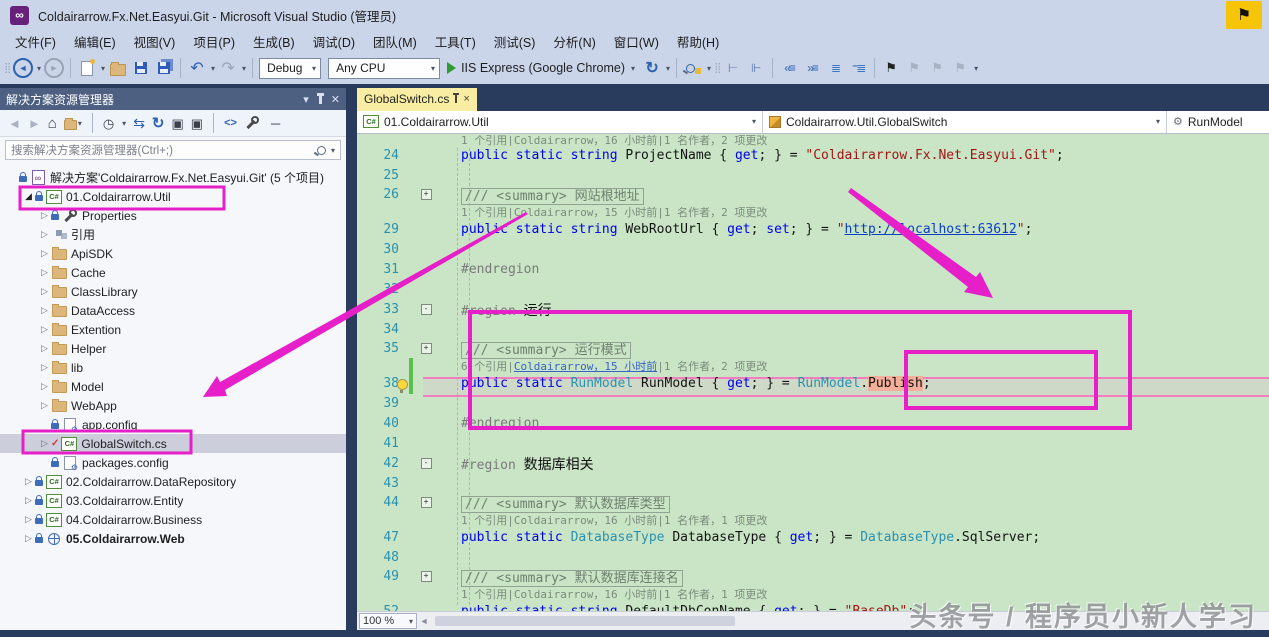  Describe the element at coordinates (173, 367) in the screenshot. I see `tree-item: ▷ lib` at that location.